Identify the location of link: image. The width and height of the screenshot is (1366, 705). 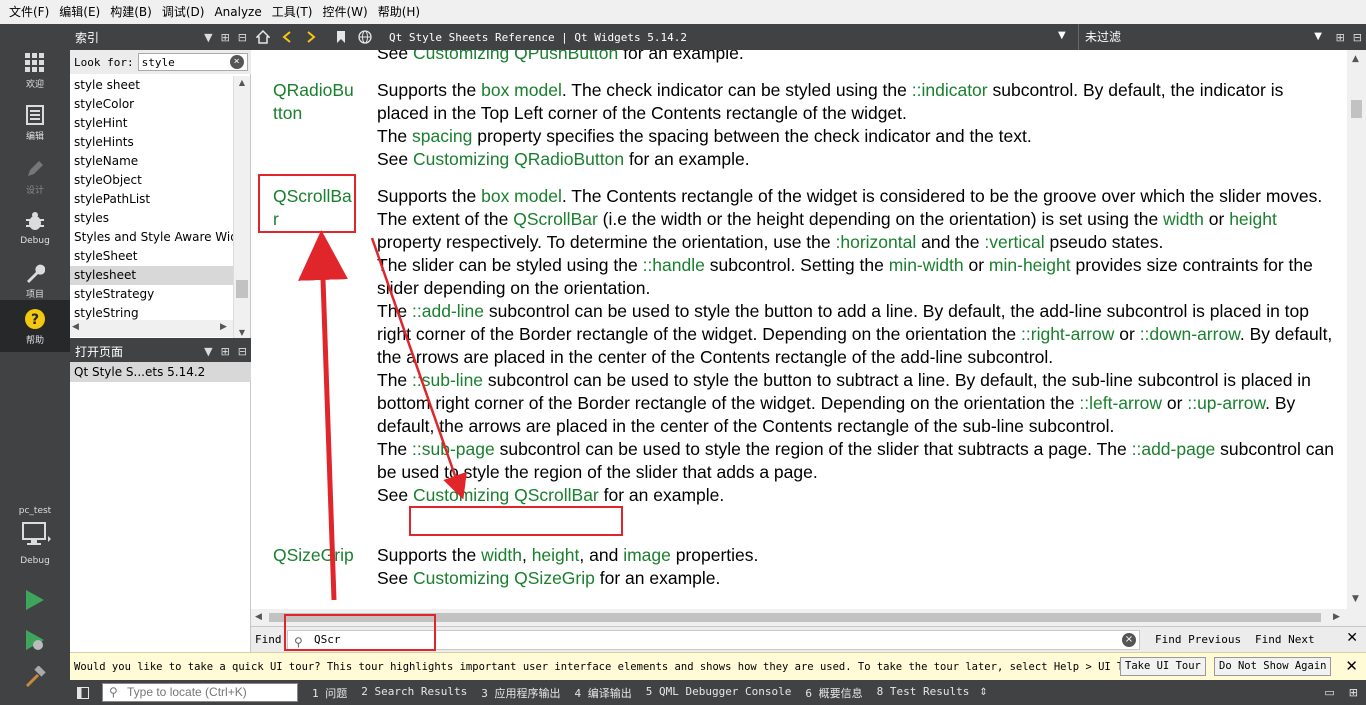
(647, 555).